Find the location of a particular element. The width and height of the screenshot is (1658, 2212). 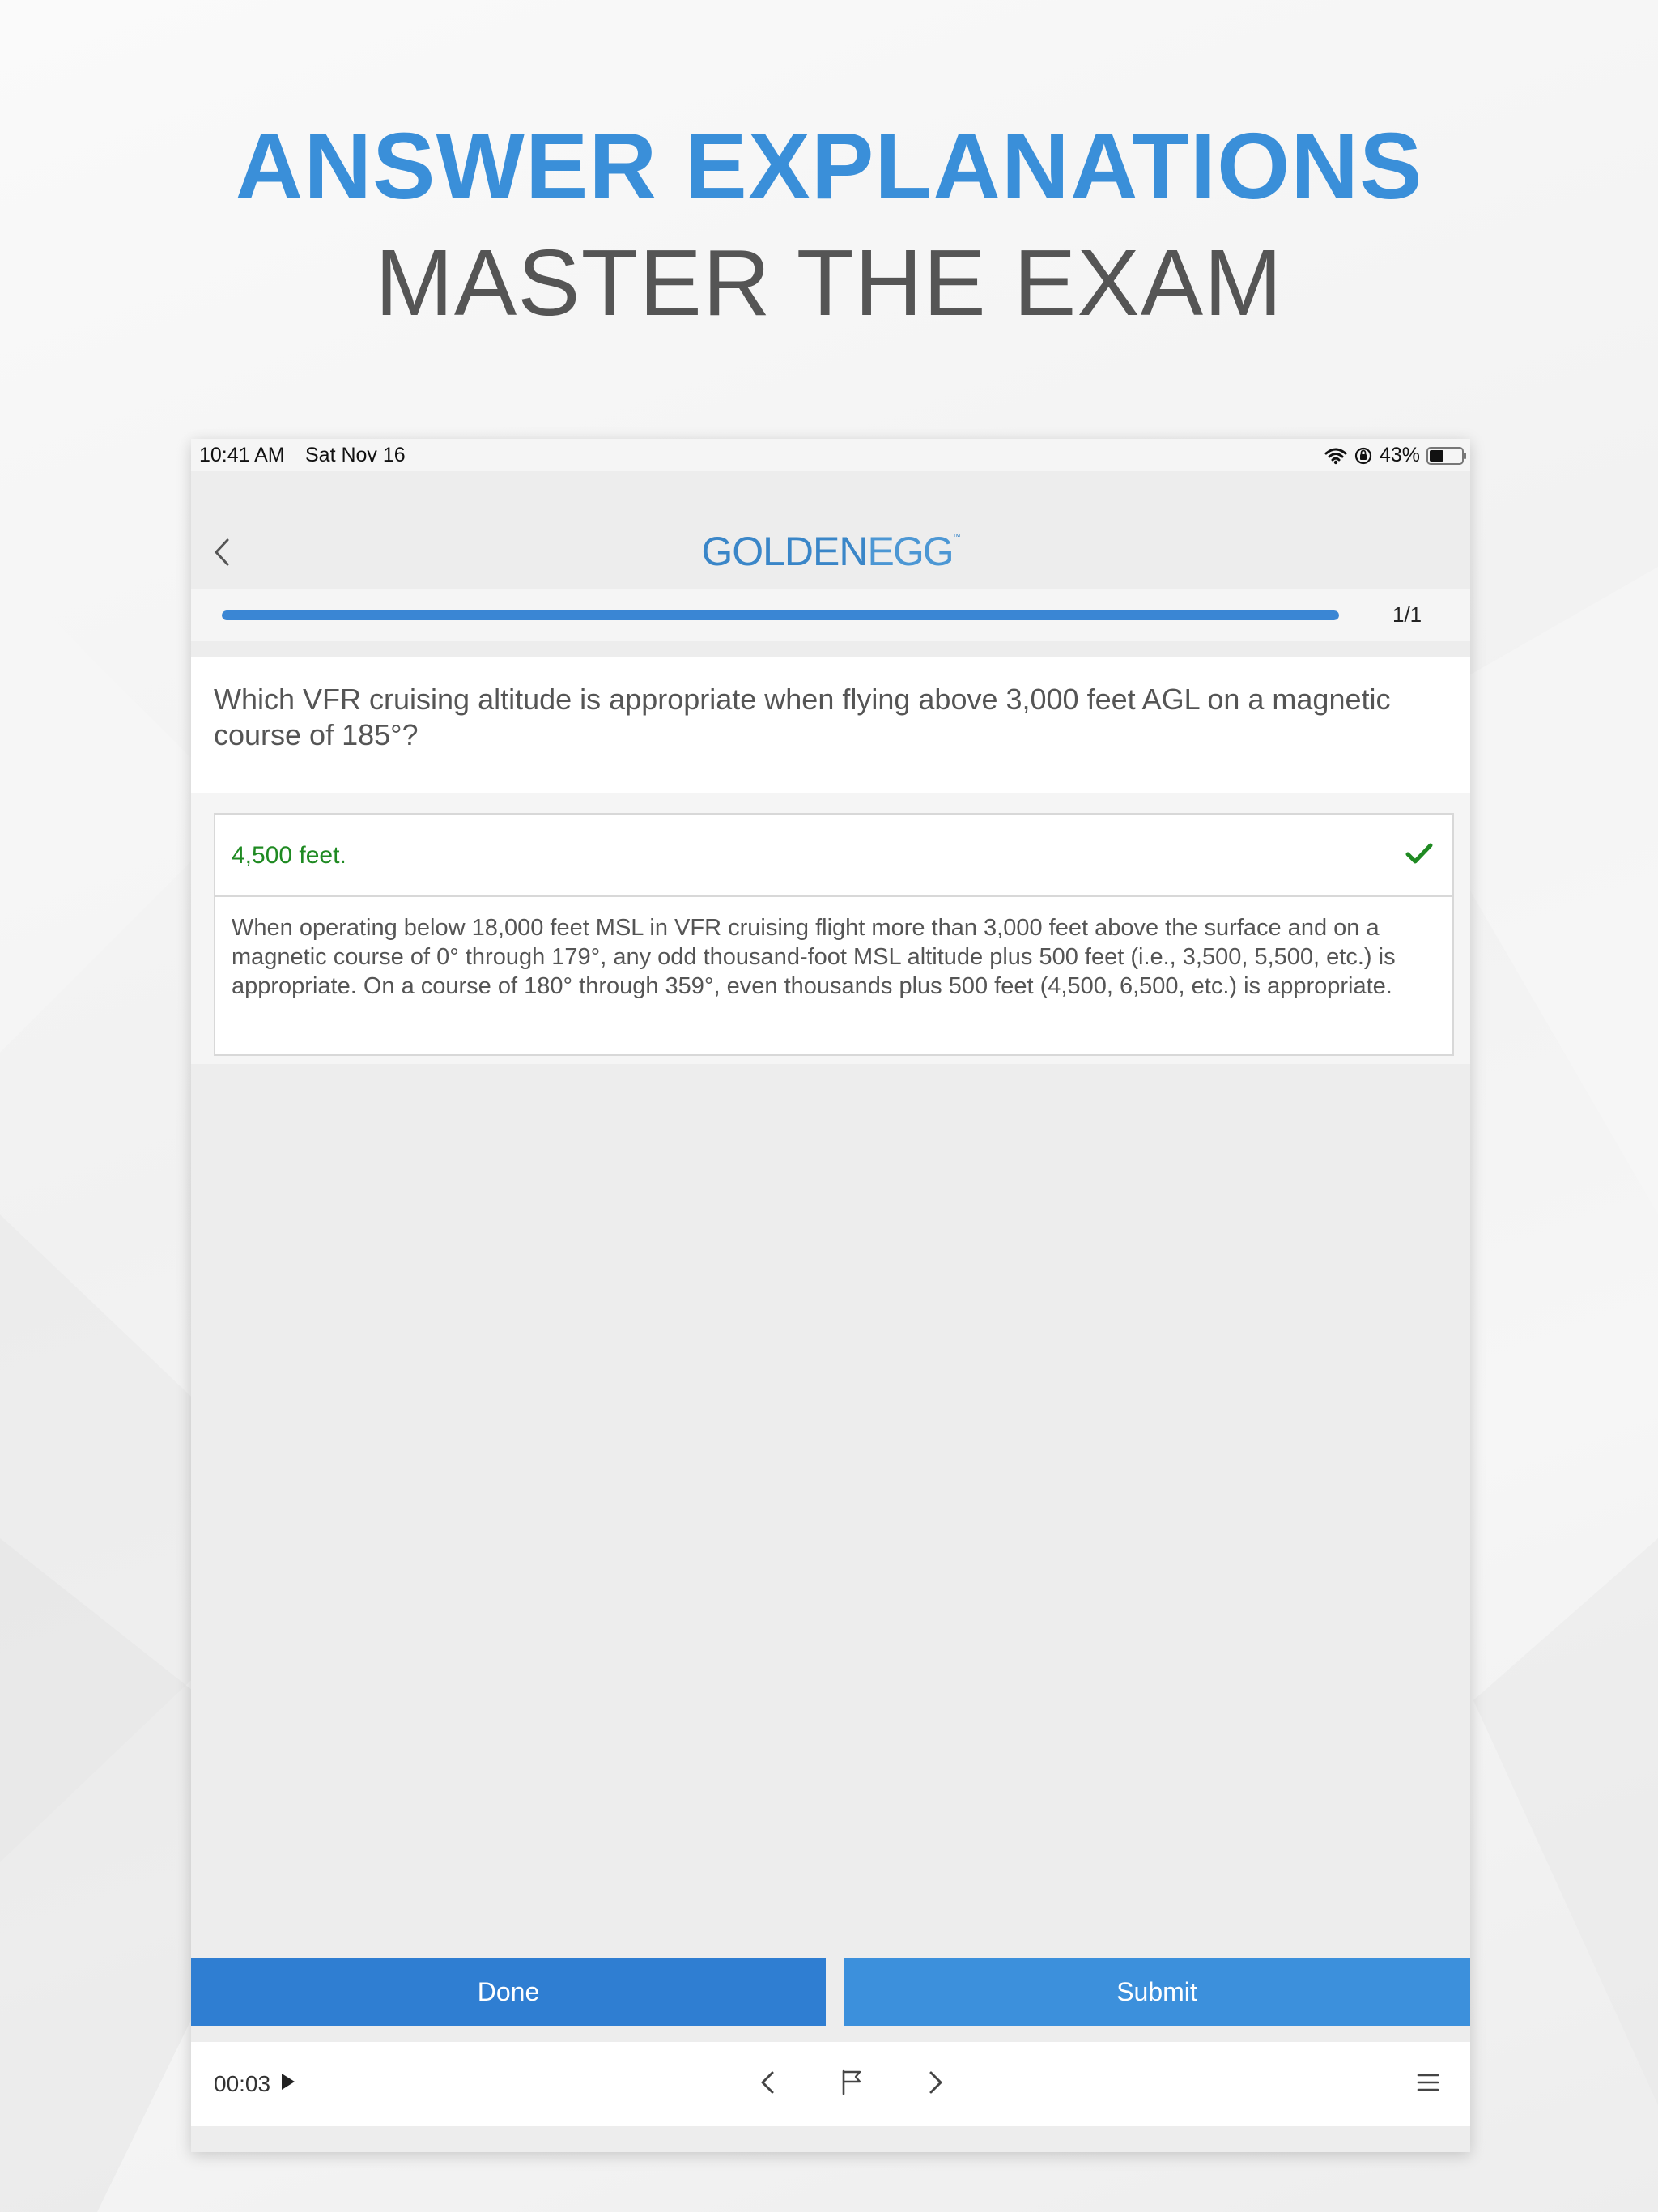

hamburger-menu-icon is located at coordinates (1428, 2084).